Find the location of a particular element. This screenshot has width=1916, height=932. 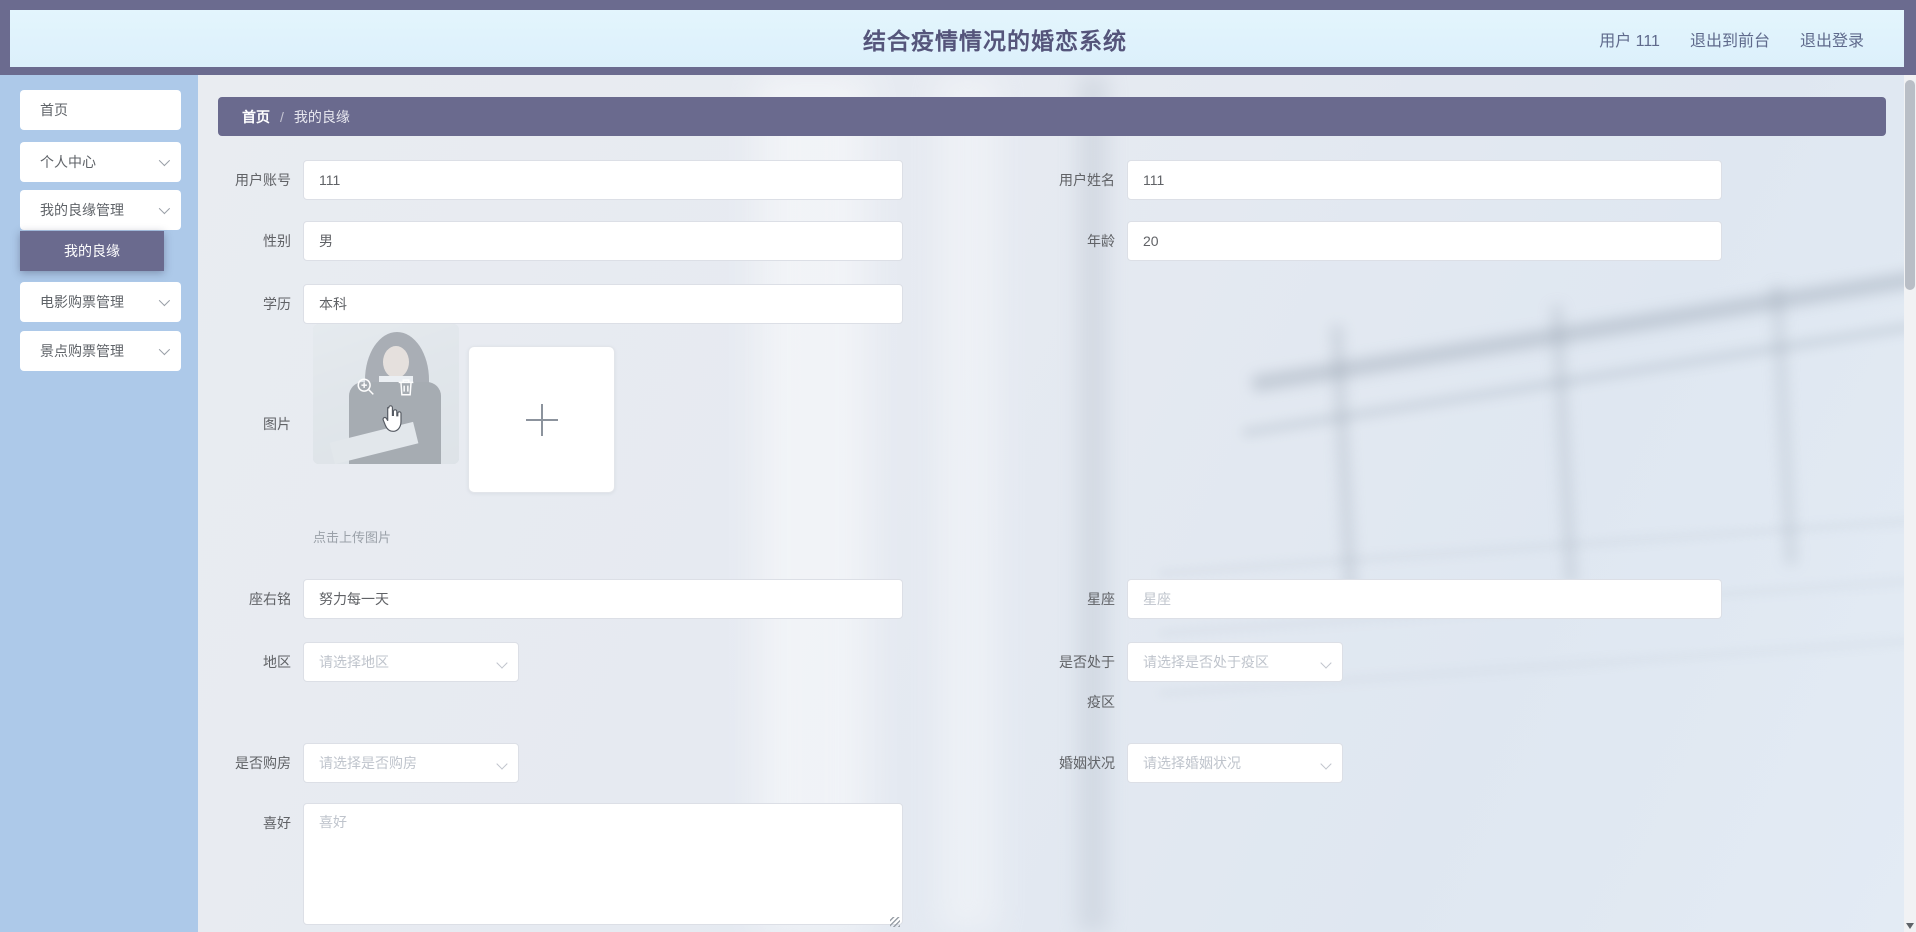

age-label: 年龄 is located at coordinates (1101, 241).